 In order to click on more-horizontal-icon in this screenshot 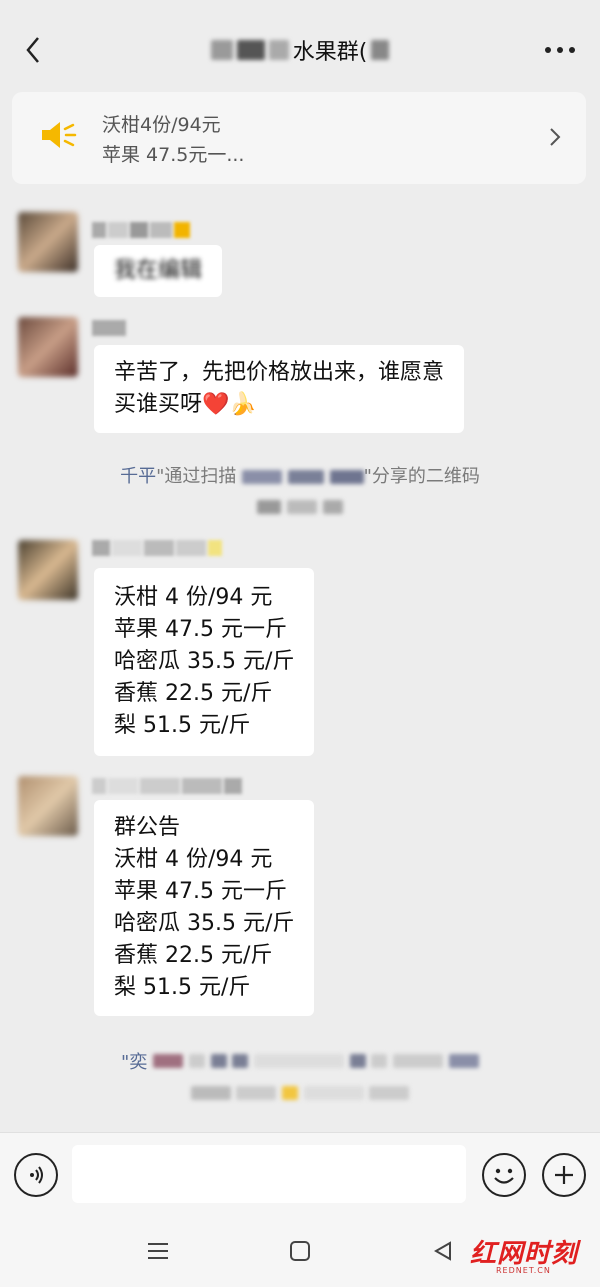, I will do `click(560, 50)`.